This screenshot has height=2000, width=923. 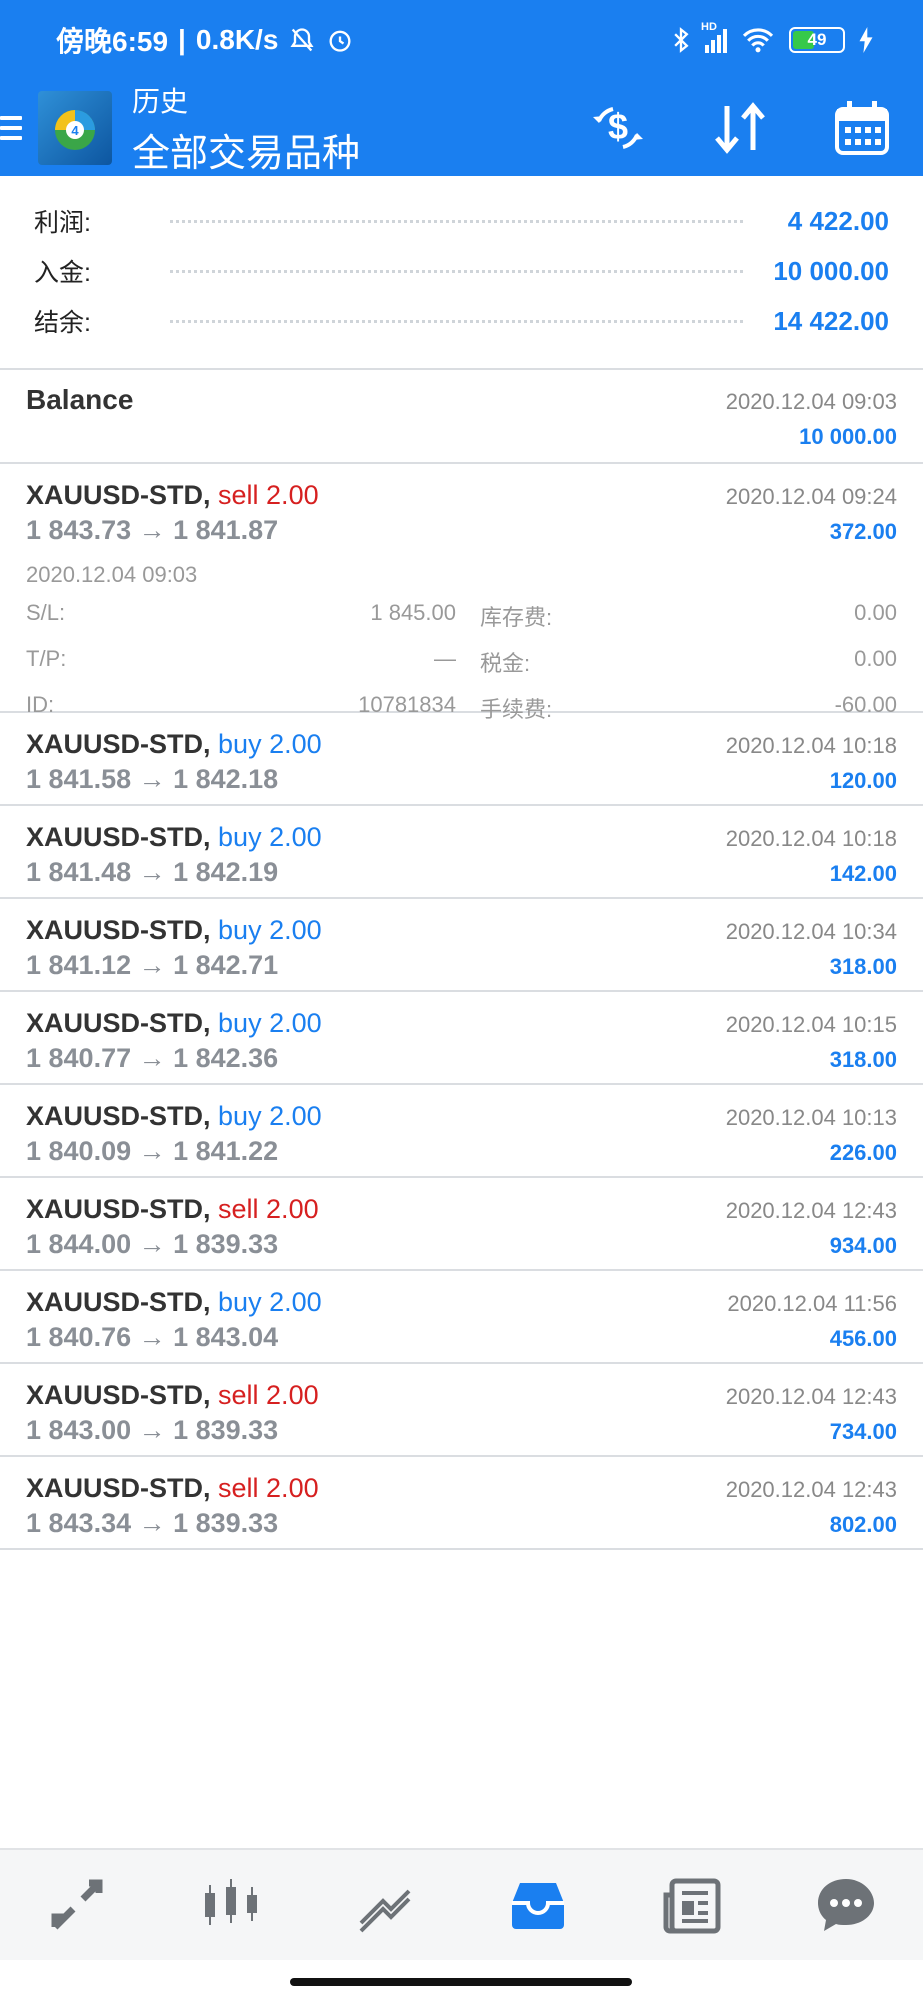 I want to click on chat-icon, so click(x=846, y=1905).